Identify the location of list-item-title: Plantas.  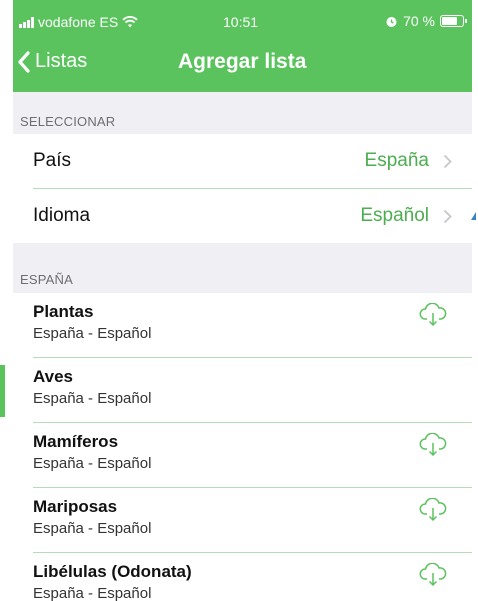
(63, 311).